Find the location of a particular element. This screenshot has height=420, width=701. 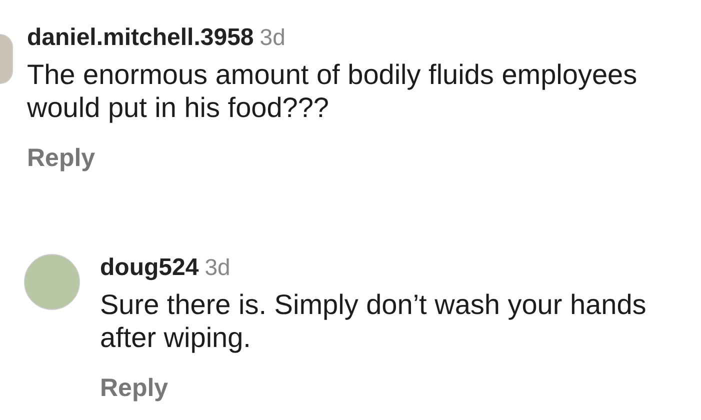

username: doug524 is located at coordinates (149, 268).